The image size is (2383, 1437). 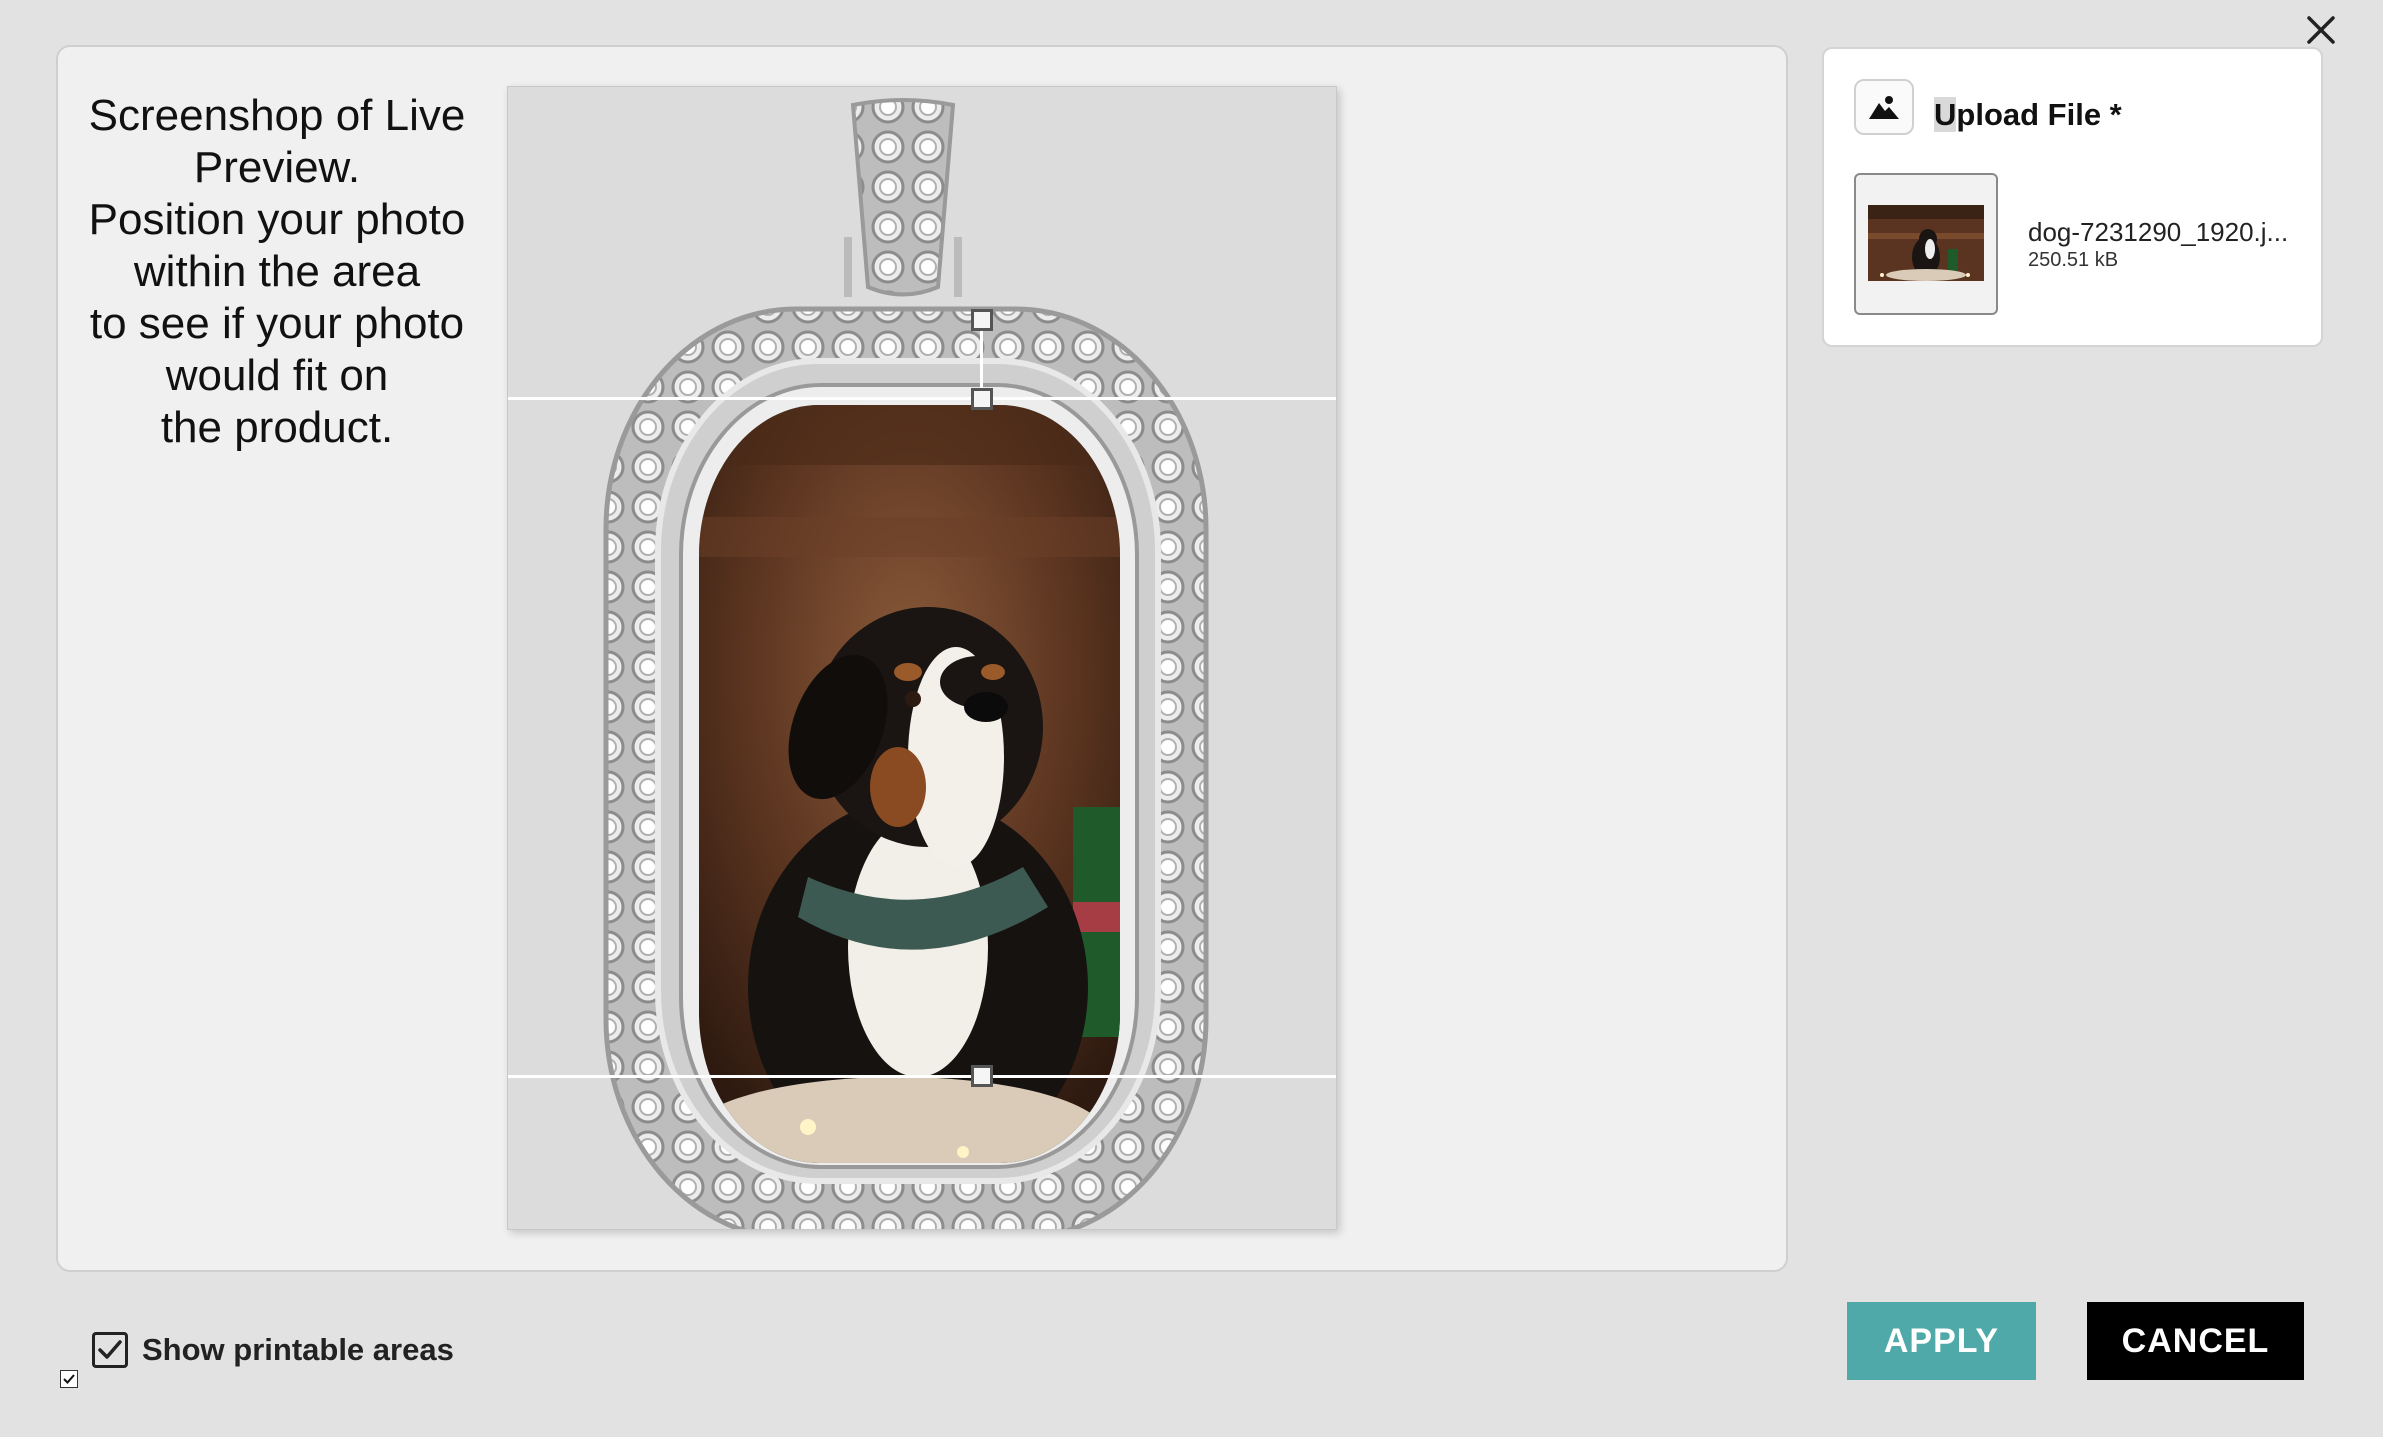 I want to click on rotate-handle-stem, so click(x=981, y=359).